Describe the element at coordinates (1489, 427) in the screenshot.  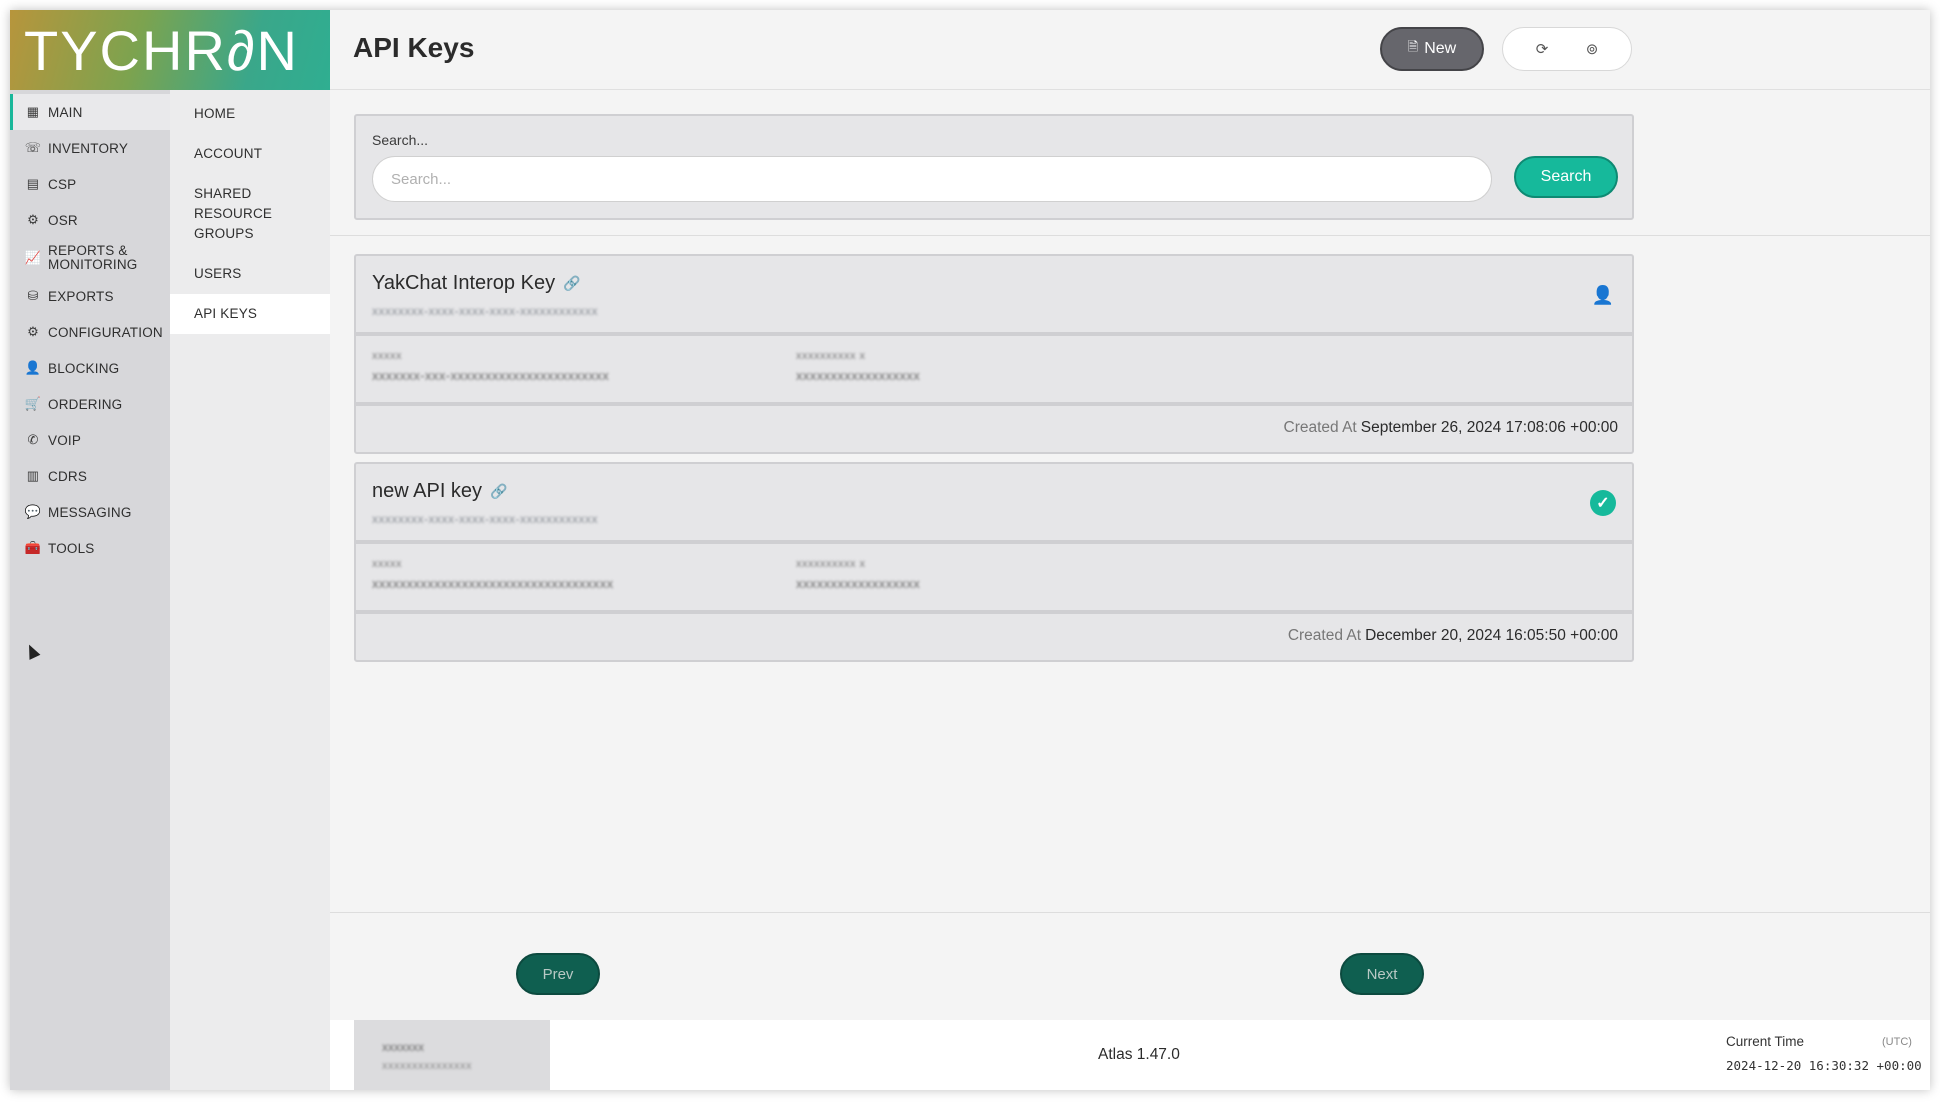
I see `created-at-value: September 26, 2024 17:08:06 +00:00` at that location.